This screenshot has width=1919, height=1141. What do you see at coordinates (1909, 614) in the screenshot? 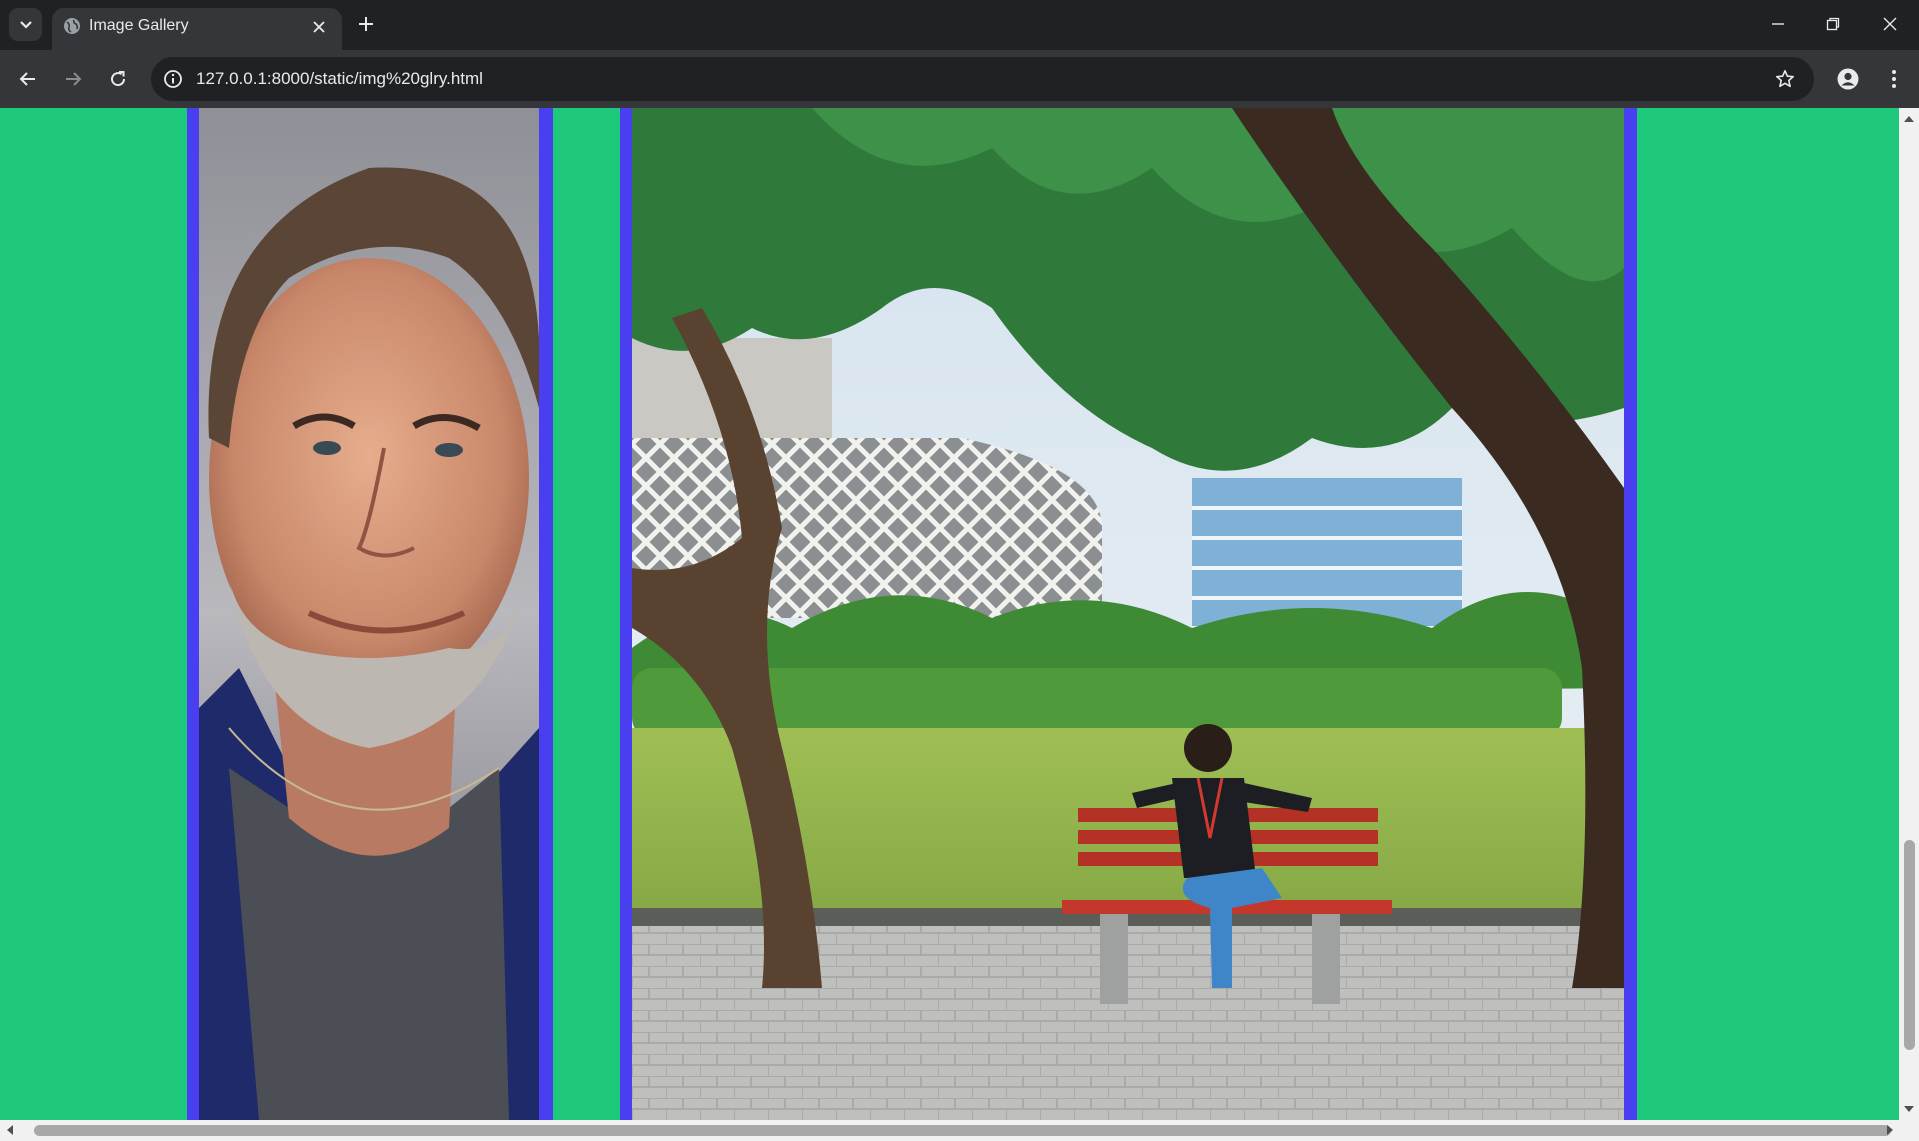
I see `vertical-scrollbar` at bounding box center [1909, 614].